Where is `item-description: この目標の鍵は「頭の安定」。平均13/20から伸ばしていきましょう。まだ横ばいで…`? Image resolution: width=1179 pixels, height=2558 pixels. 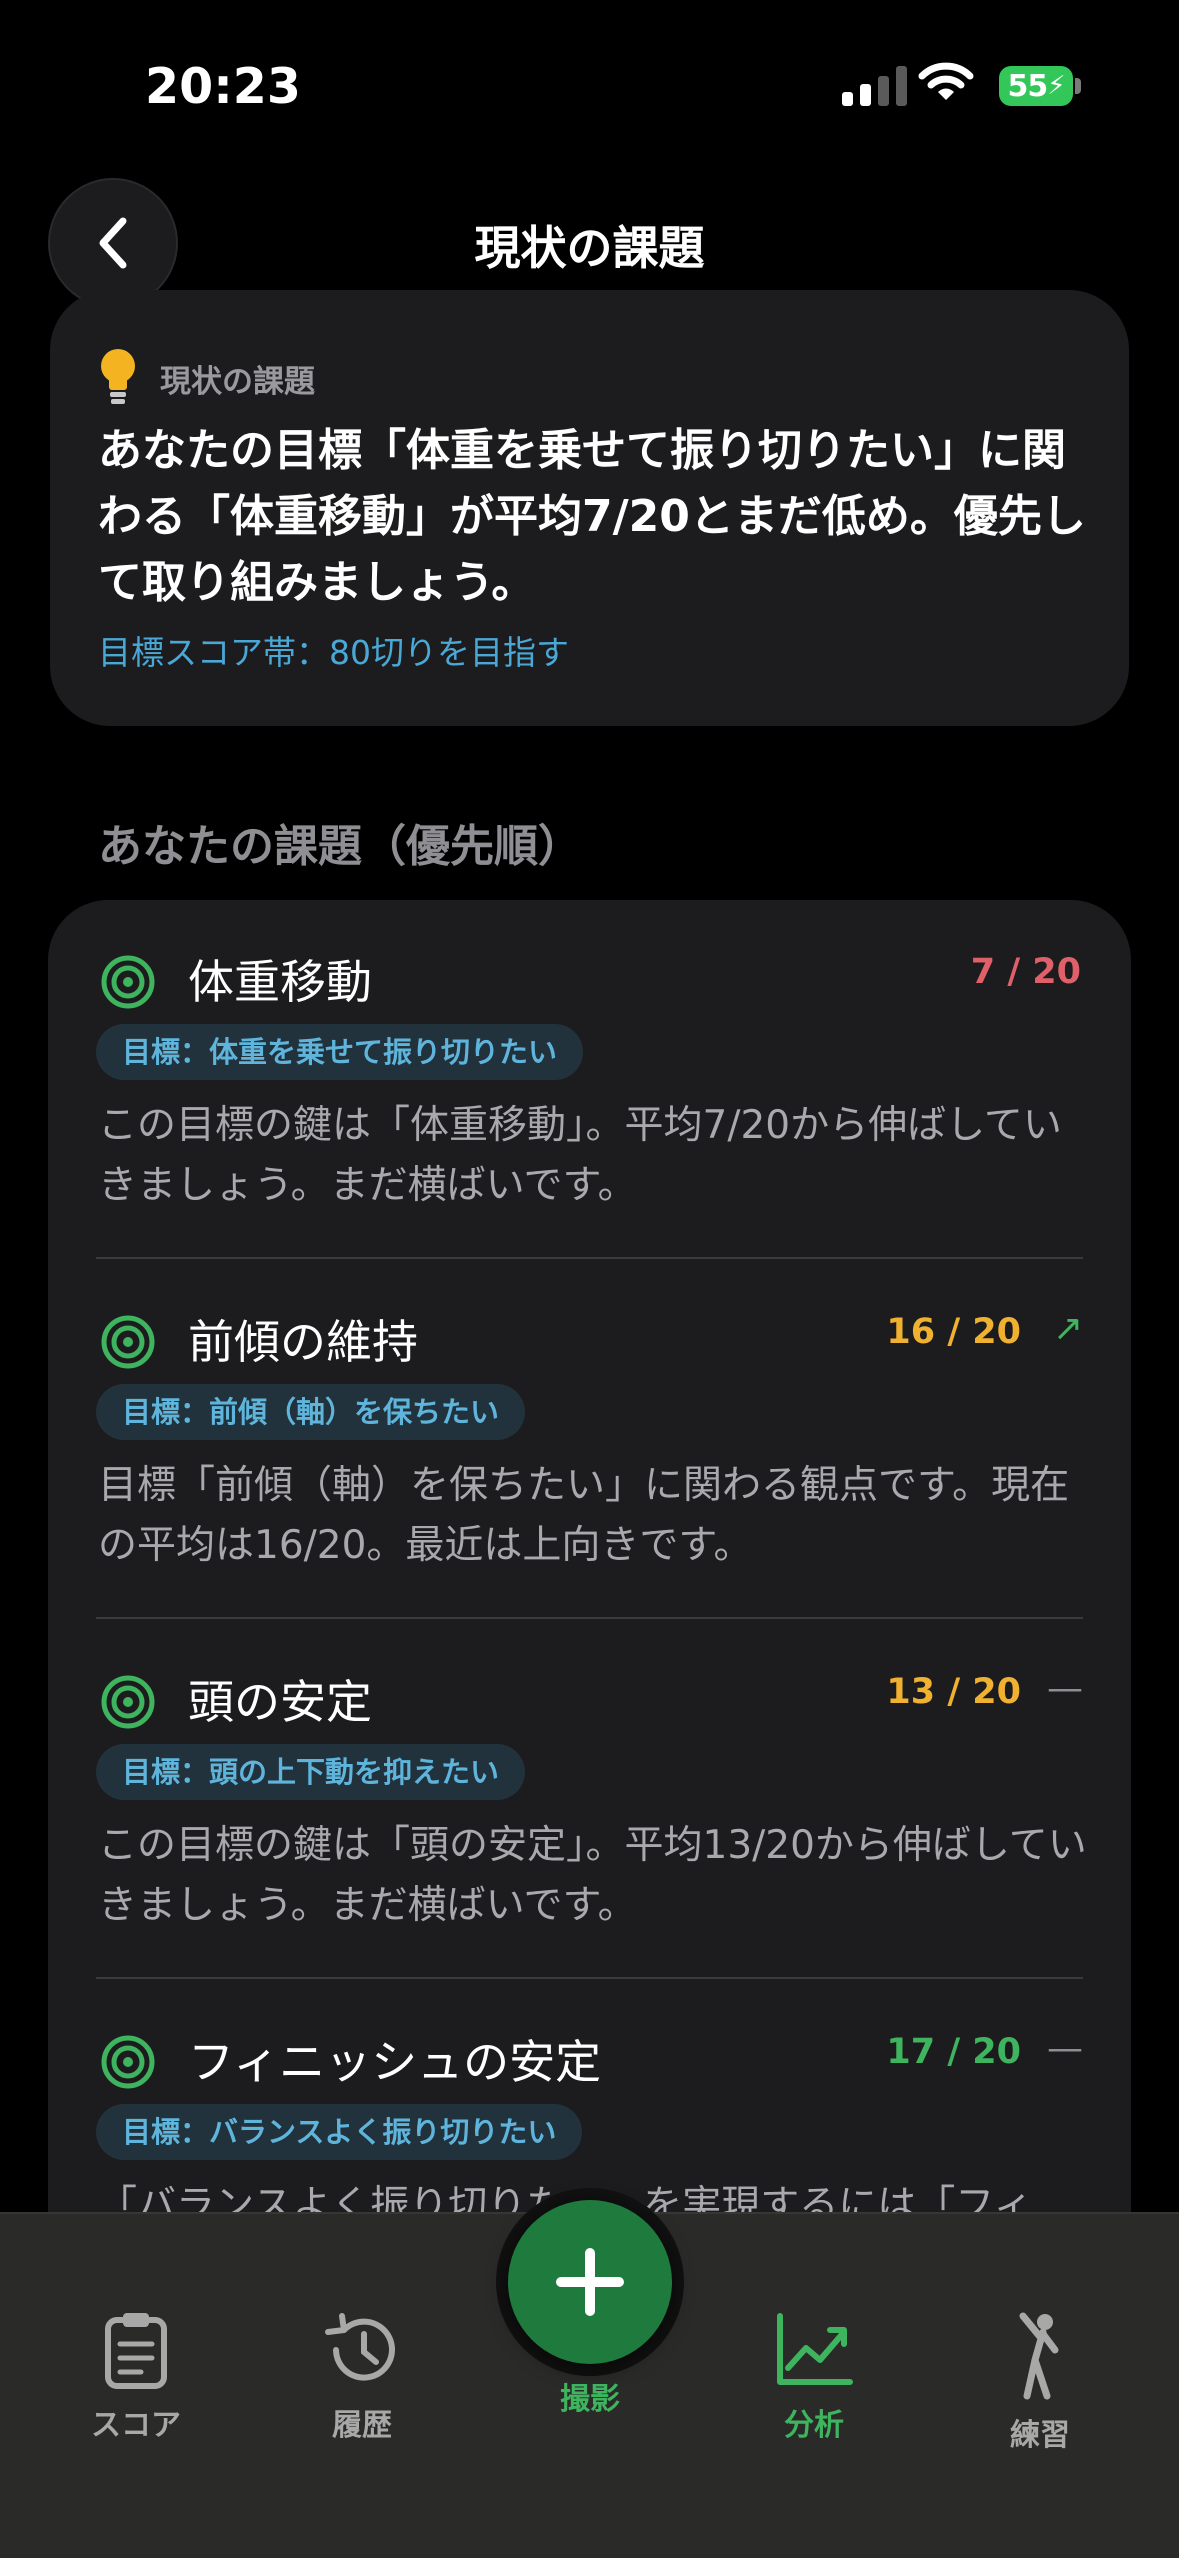
item-description: この目標の鍵は「頭の安定」。平均13/20から伸ばしていきましょう。まだ横ばいで… is located at coordinates (592, 1875).